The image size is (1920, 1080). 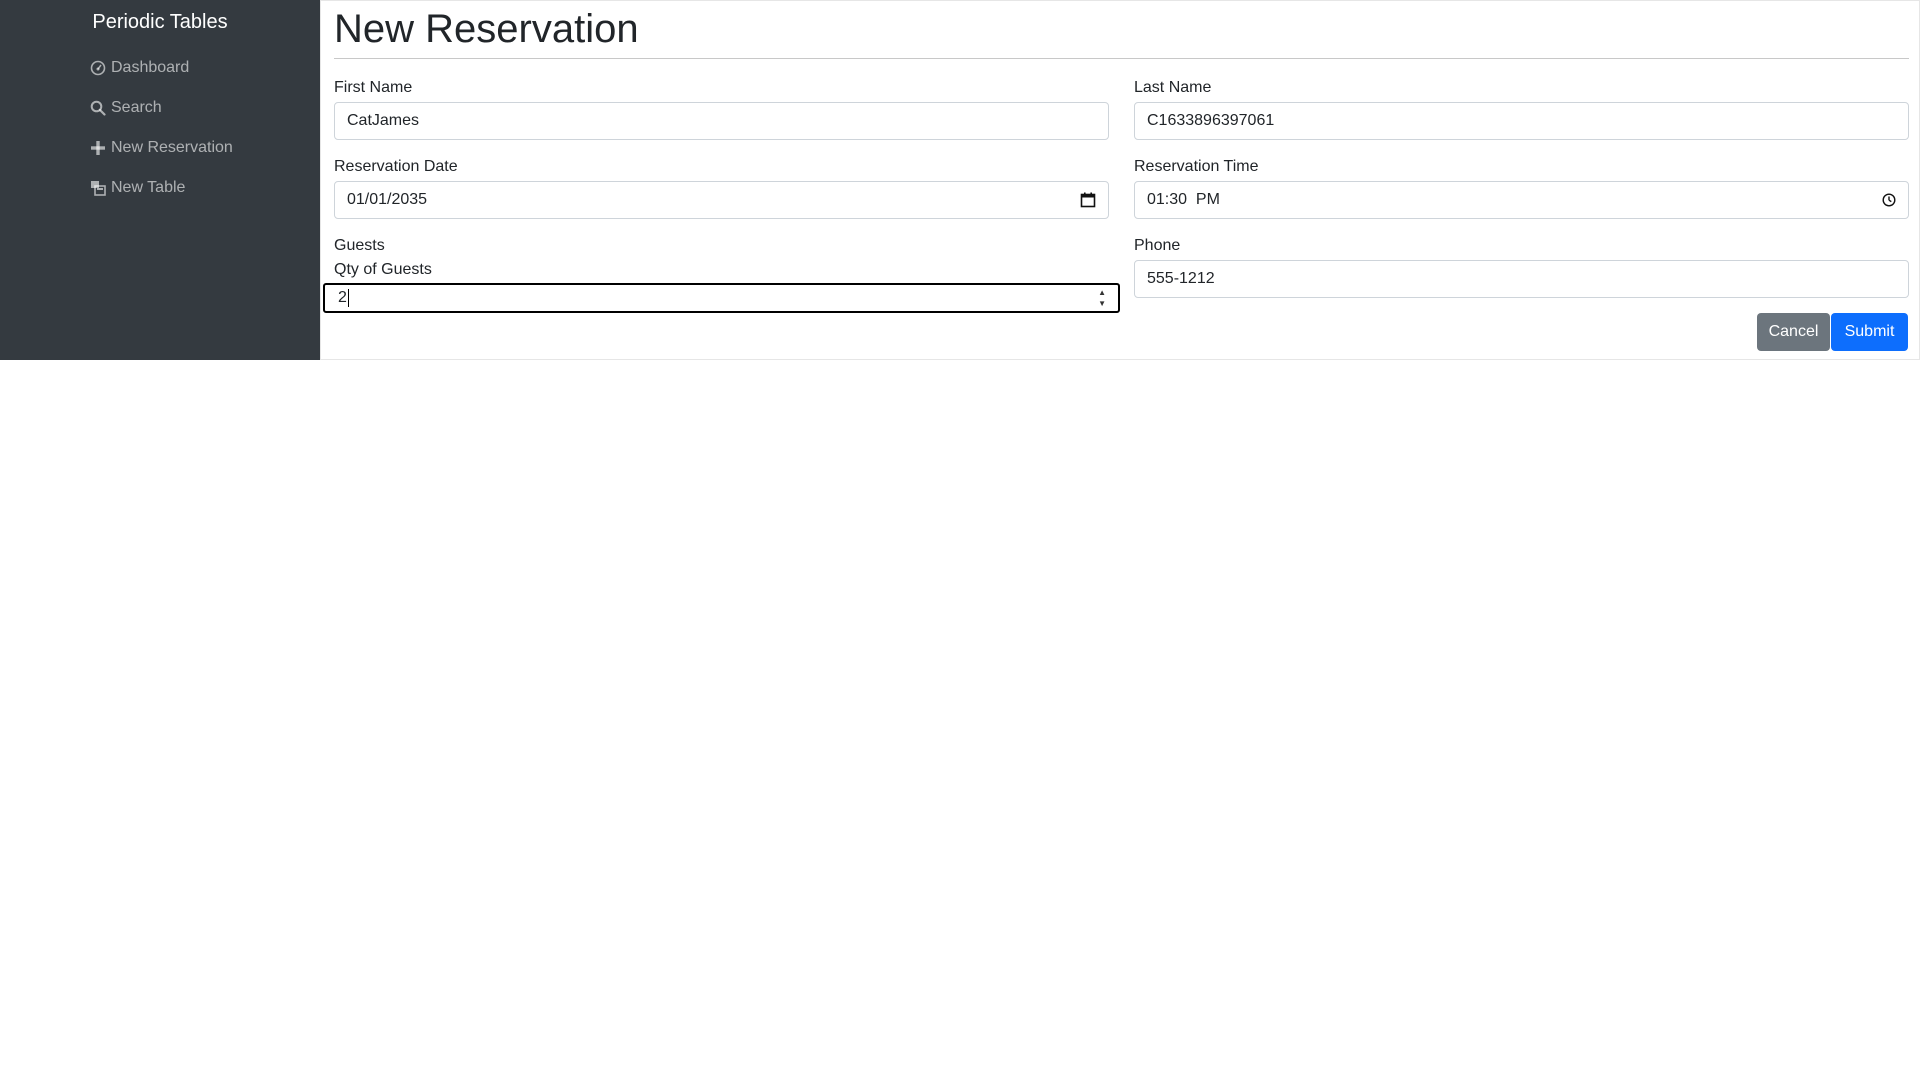 I want to click on qty-guests-label: Qty of Guests, so click(x=383, y=269).